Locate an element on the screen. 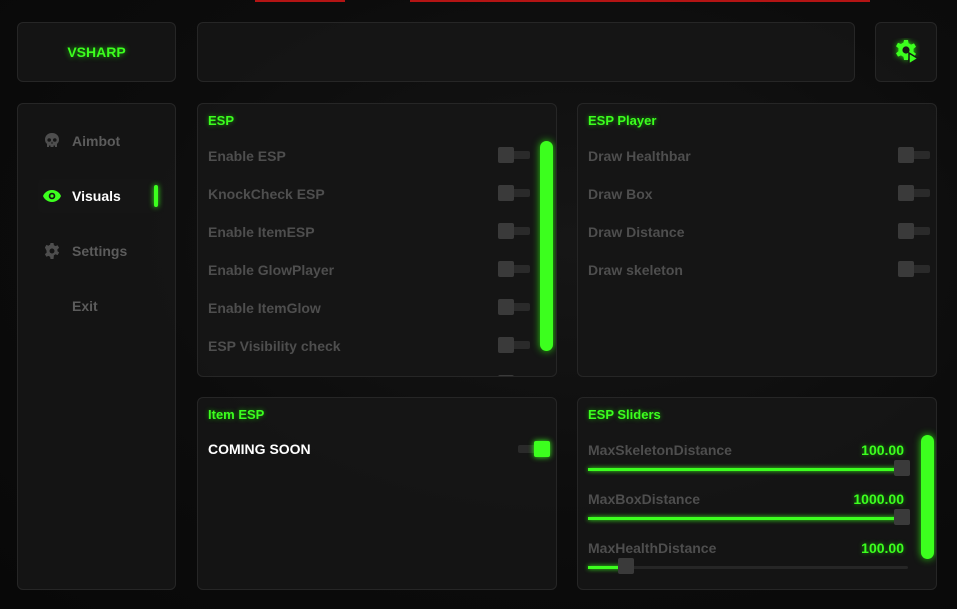 This screenshot has height=609, width=957. sidebar: Aimbot Visuals Settings Exit is located at coordinates (96, 346).